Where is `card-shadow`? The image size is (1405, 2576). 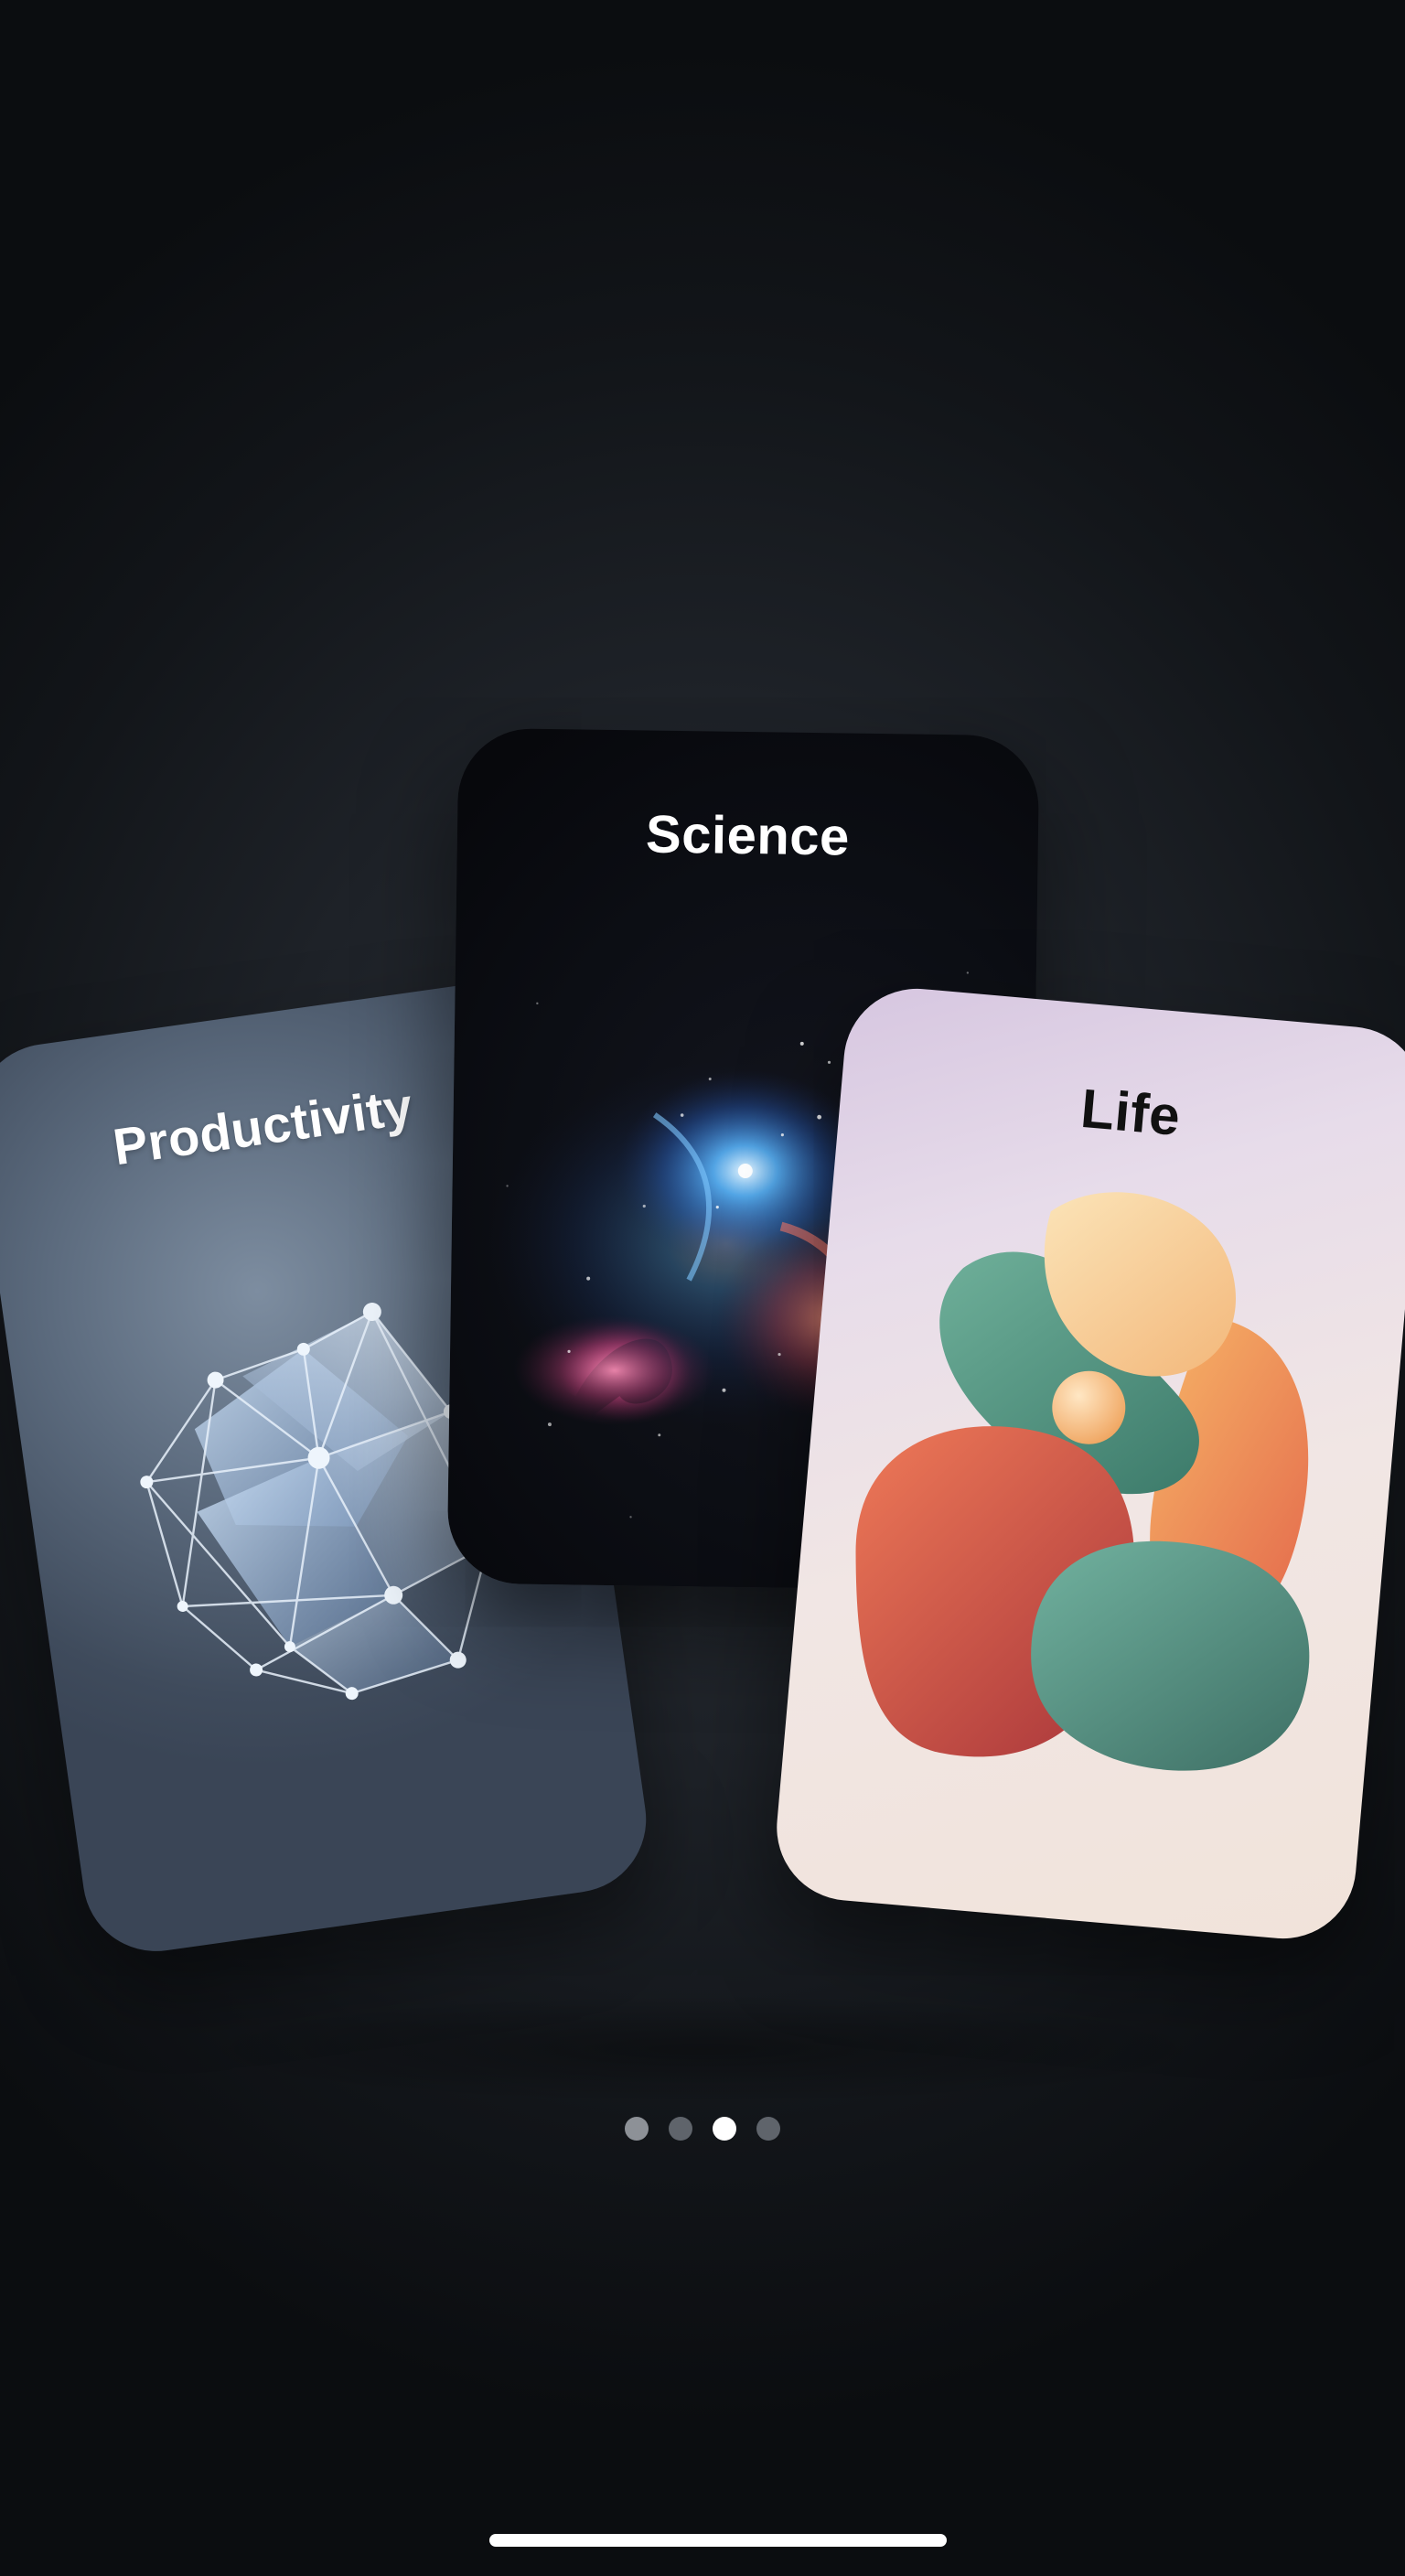
card-shadow is located at coordinates (702, 2049).